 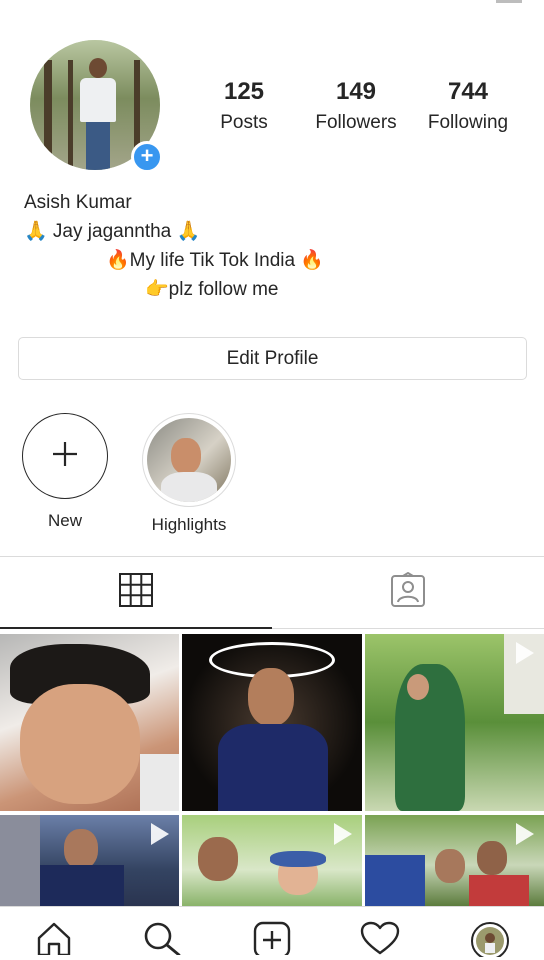 What do you see at coordinates (468, 106) in the screenshot?
I see `following-stat: 744 Following` at bounding box center [468, 106].